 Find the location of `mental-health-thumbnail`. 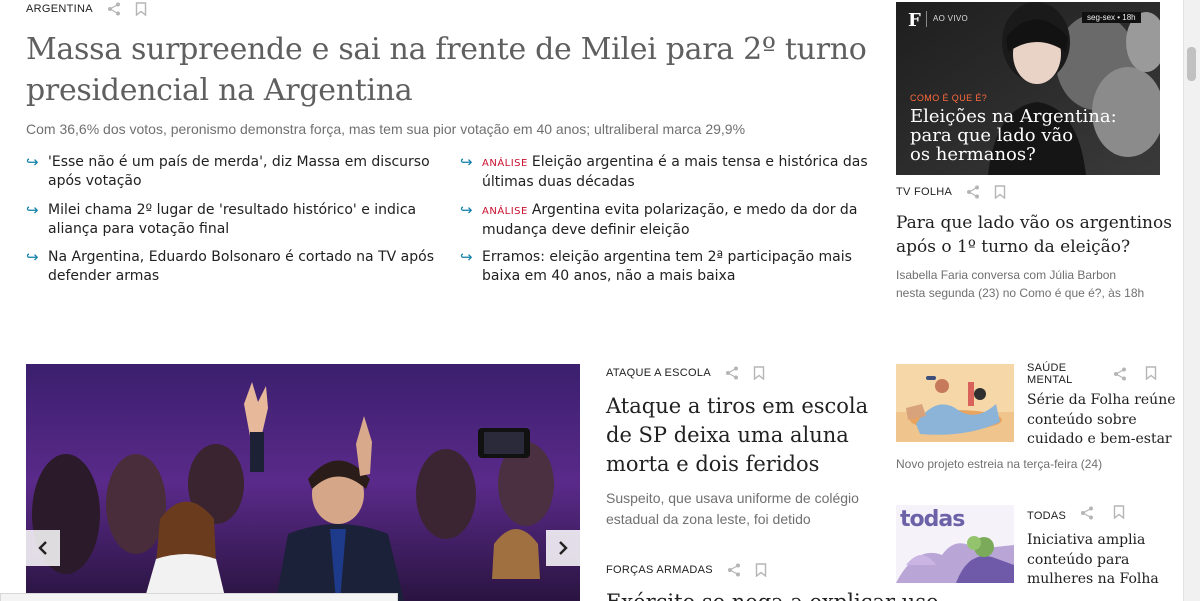

mental-health-thumbnail is located at coordinates (955, 403).